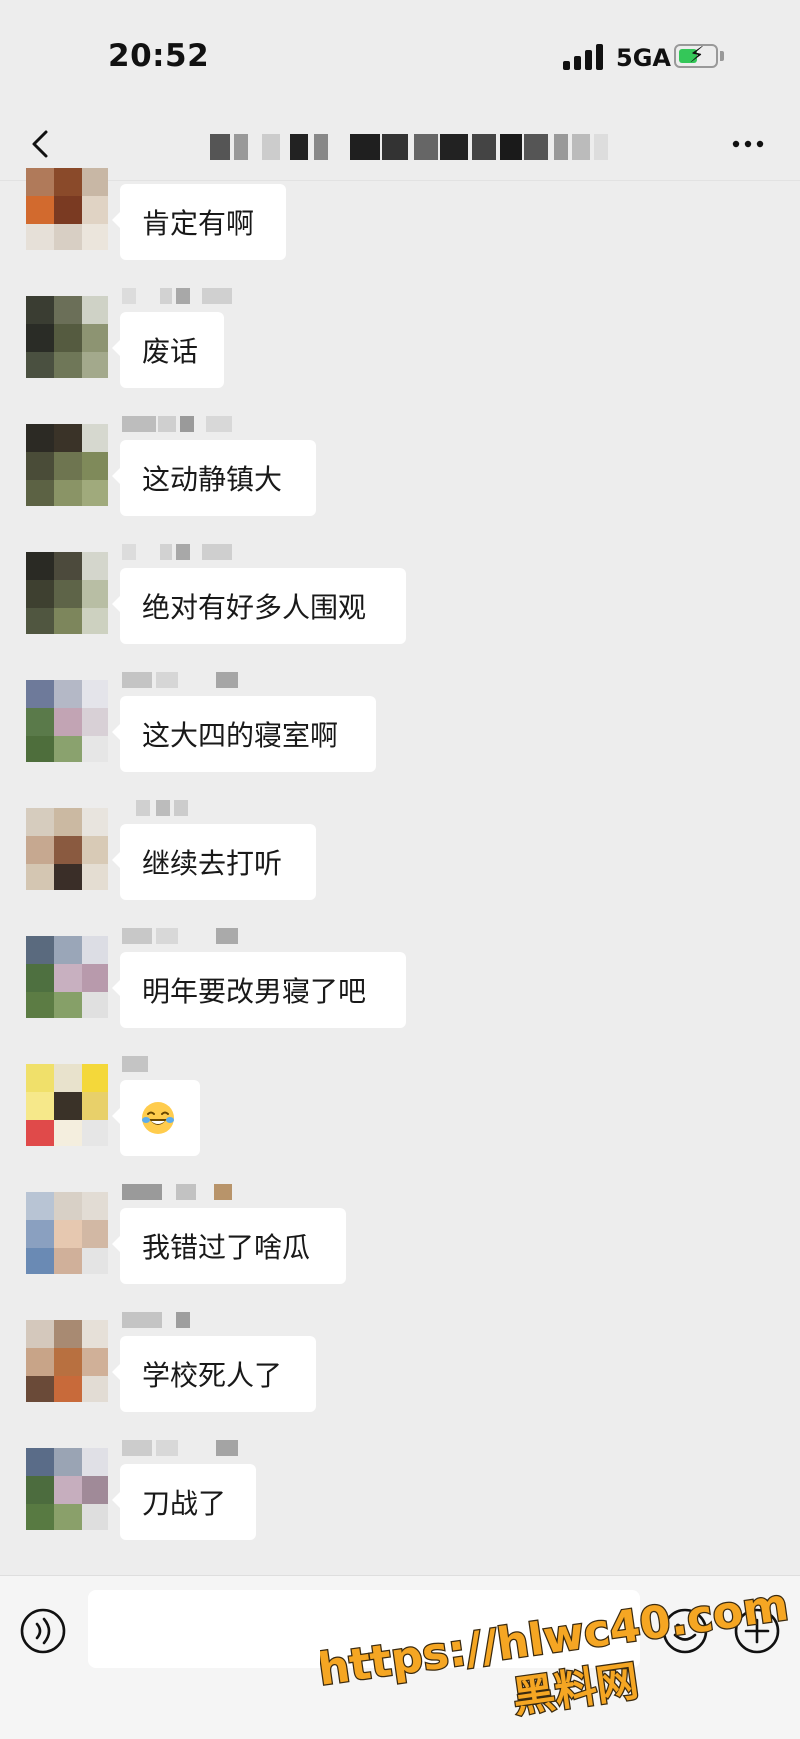 This screenshot has width=800, height=1739. I want to click on chat-title-pixelated, so click(420, 147).